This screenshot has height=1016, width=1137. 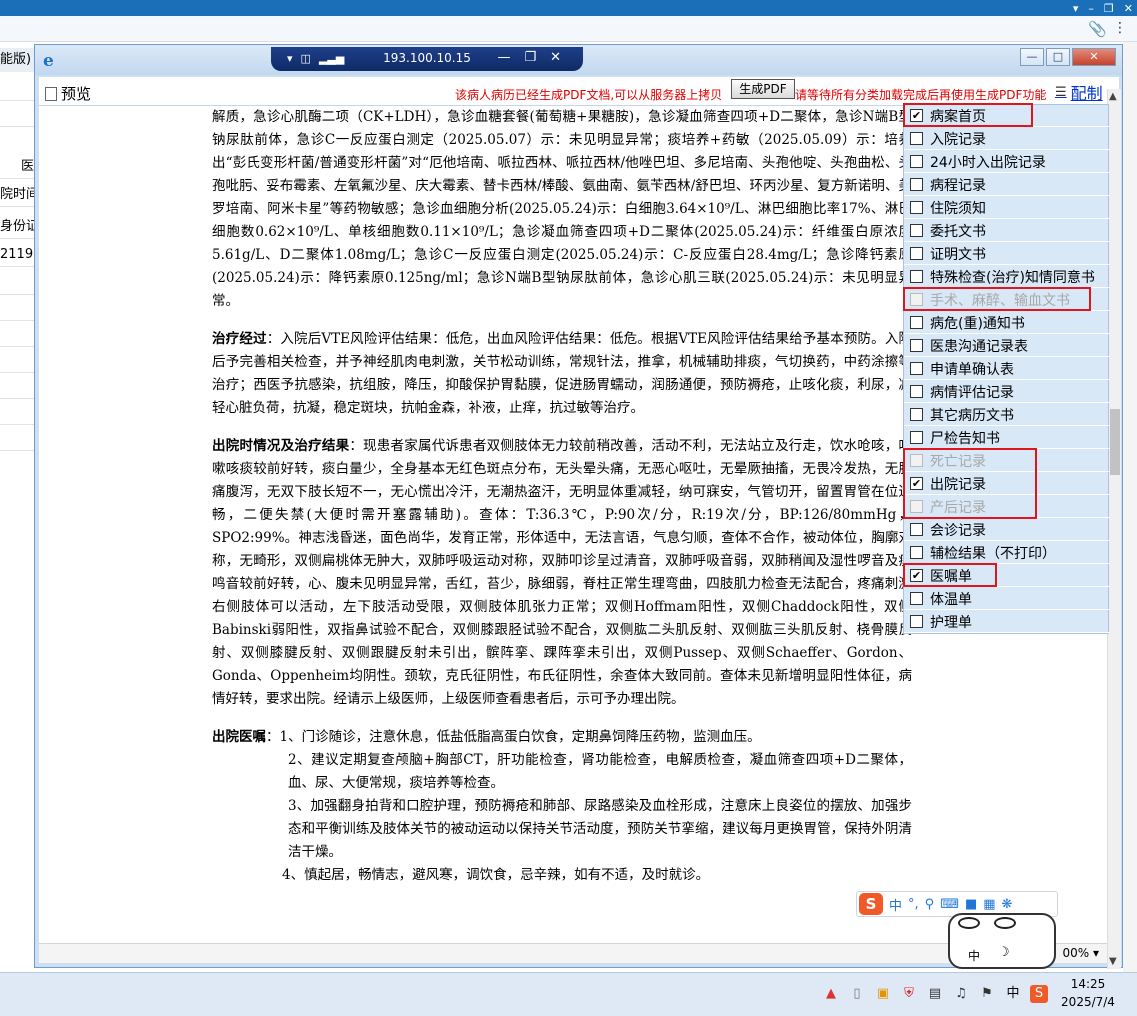 What do you see at coordinates (496, 875) in the screenshot?
I see `order-item-4: 4、慎起居，畅情志，避风寒，调饮食，忌辛辣，如有不适，及时就诊。` at bounding box center [496, 875].